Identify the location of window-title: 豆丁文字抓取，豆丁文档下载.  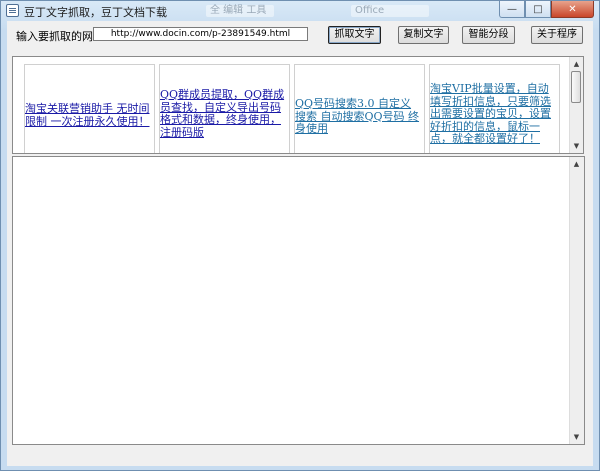
(95, 12).